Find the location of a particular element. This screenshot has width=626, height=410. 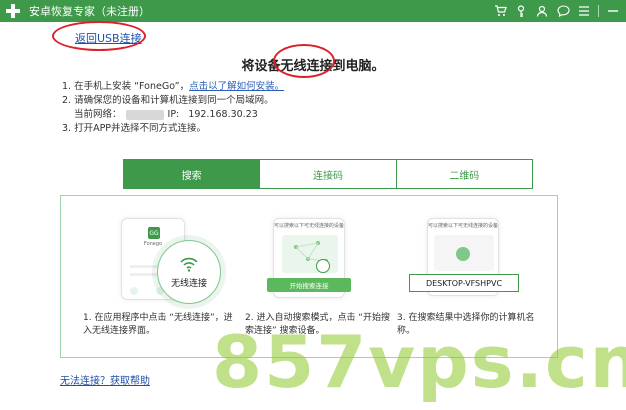

magnifier-icon is located at coordinates (323, 266).